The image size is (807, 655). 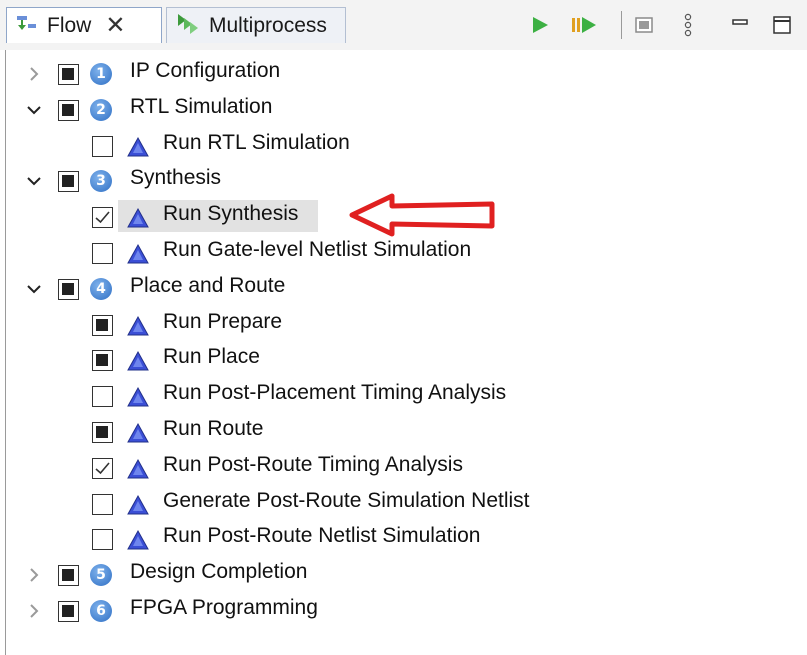 What do you see at coordinates (230, 214) in the screenshot?
I see `task-label: Run Synthesis` at bounding box center [230, 214].